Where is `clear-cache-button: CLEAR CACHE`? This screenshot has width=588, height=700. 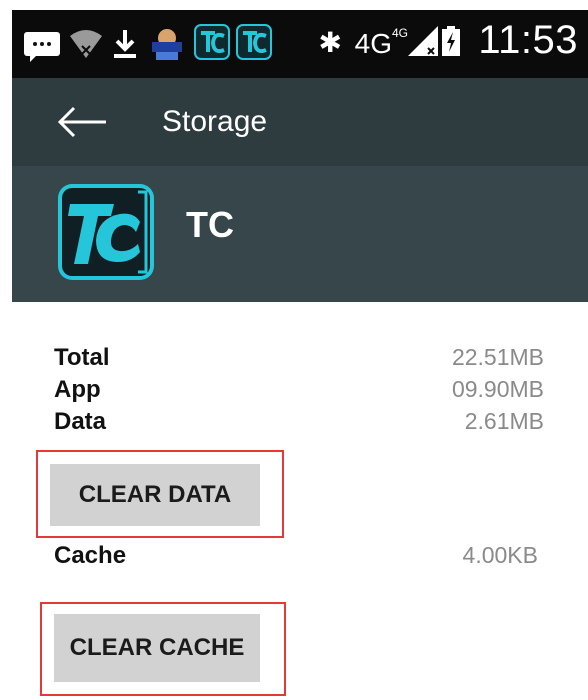 clear-cache-button: CLEAR CACHE is located at coordinates (157, 648).